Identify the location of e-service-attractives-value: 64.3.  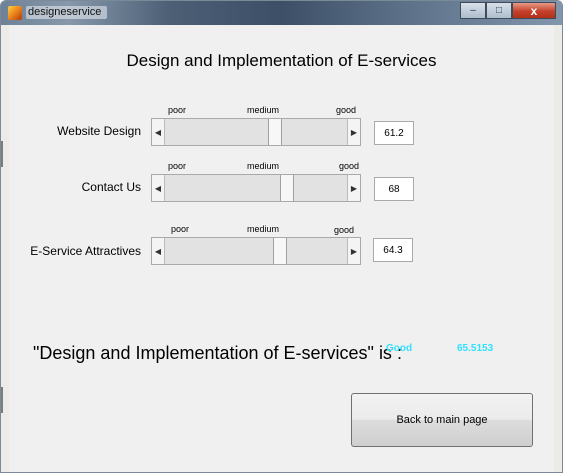
(393, 250).